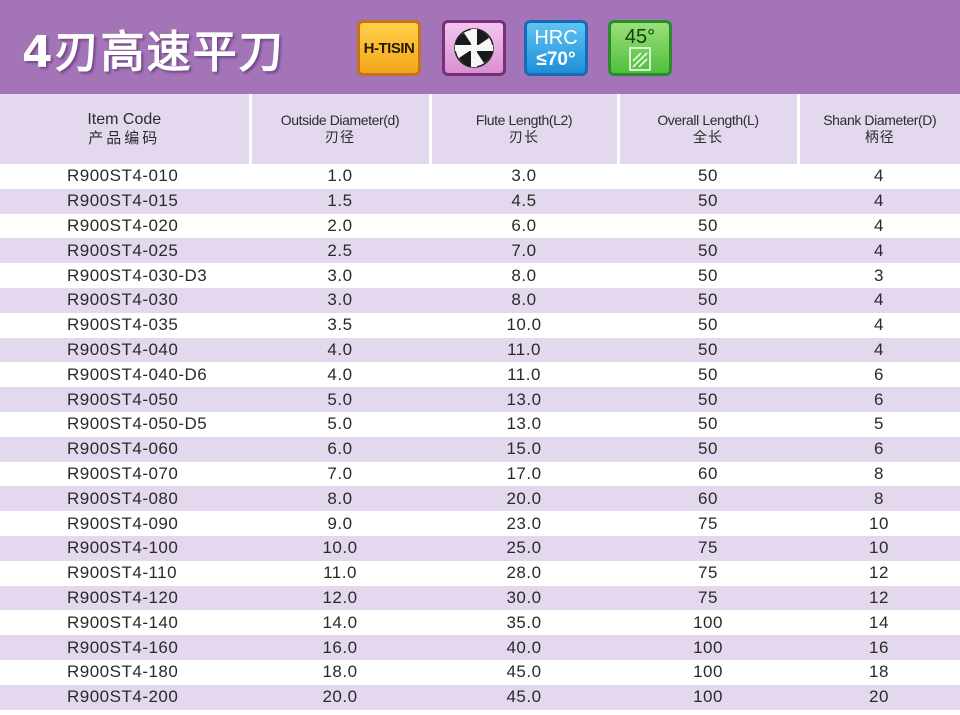  I want to click on header-item-code: Item Code 产品编码, so click(126, 129).